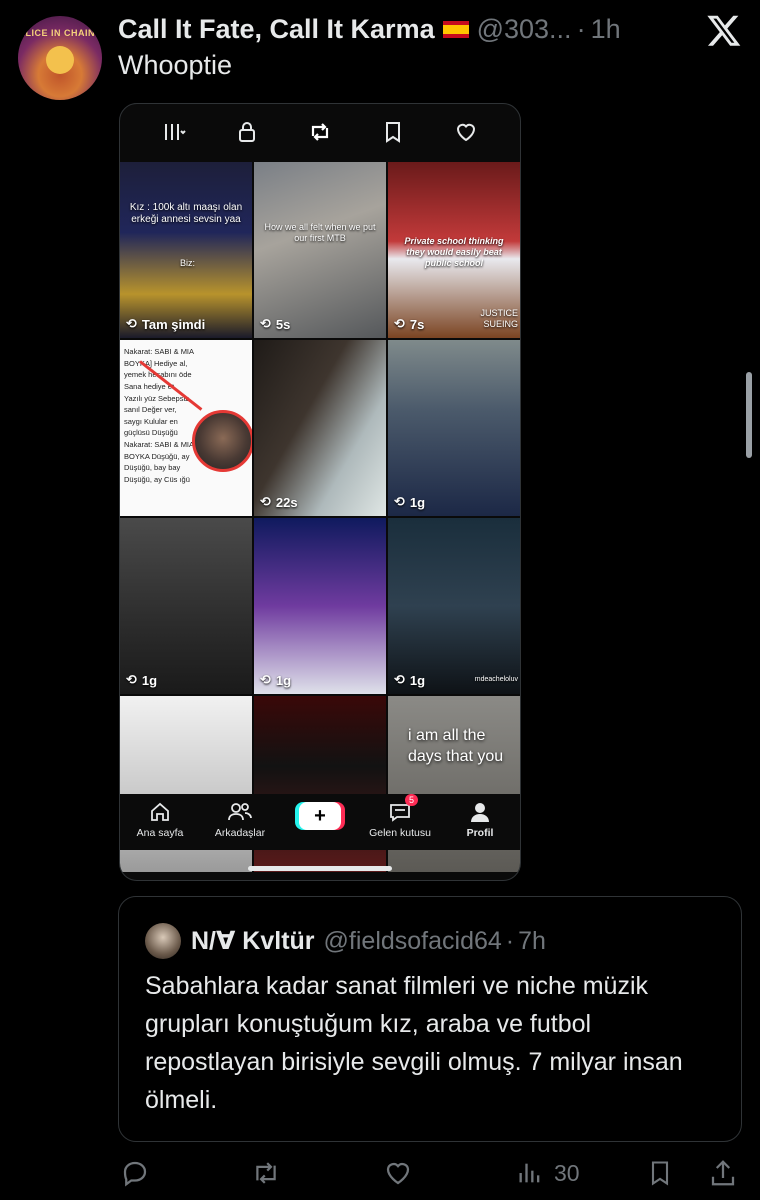 This screenshot has width=760, height=1200. What do you see at coordinates (412, 800) in the screenshot?
I see `inbox-badge: 5` at bounding box center [412, 800].